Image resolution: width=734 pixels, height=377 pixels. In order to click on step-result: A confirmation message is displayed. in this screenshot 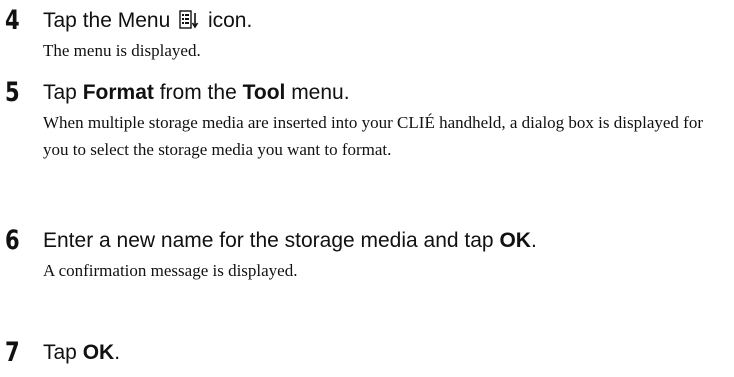, I will do `click(170, 270)`.